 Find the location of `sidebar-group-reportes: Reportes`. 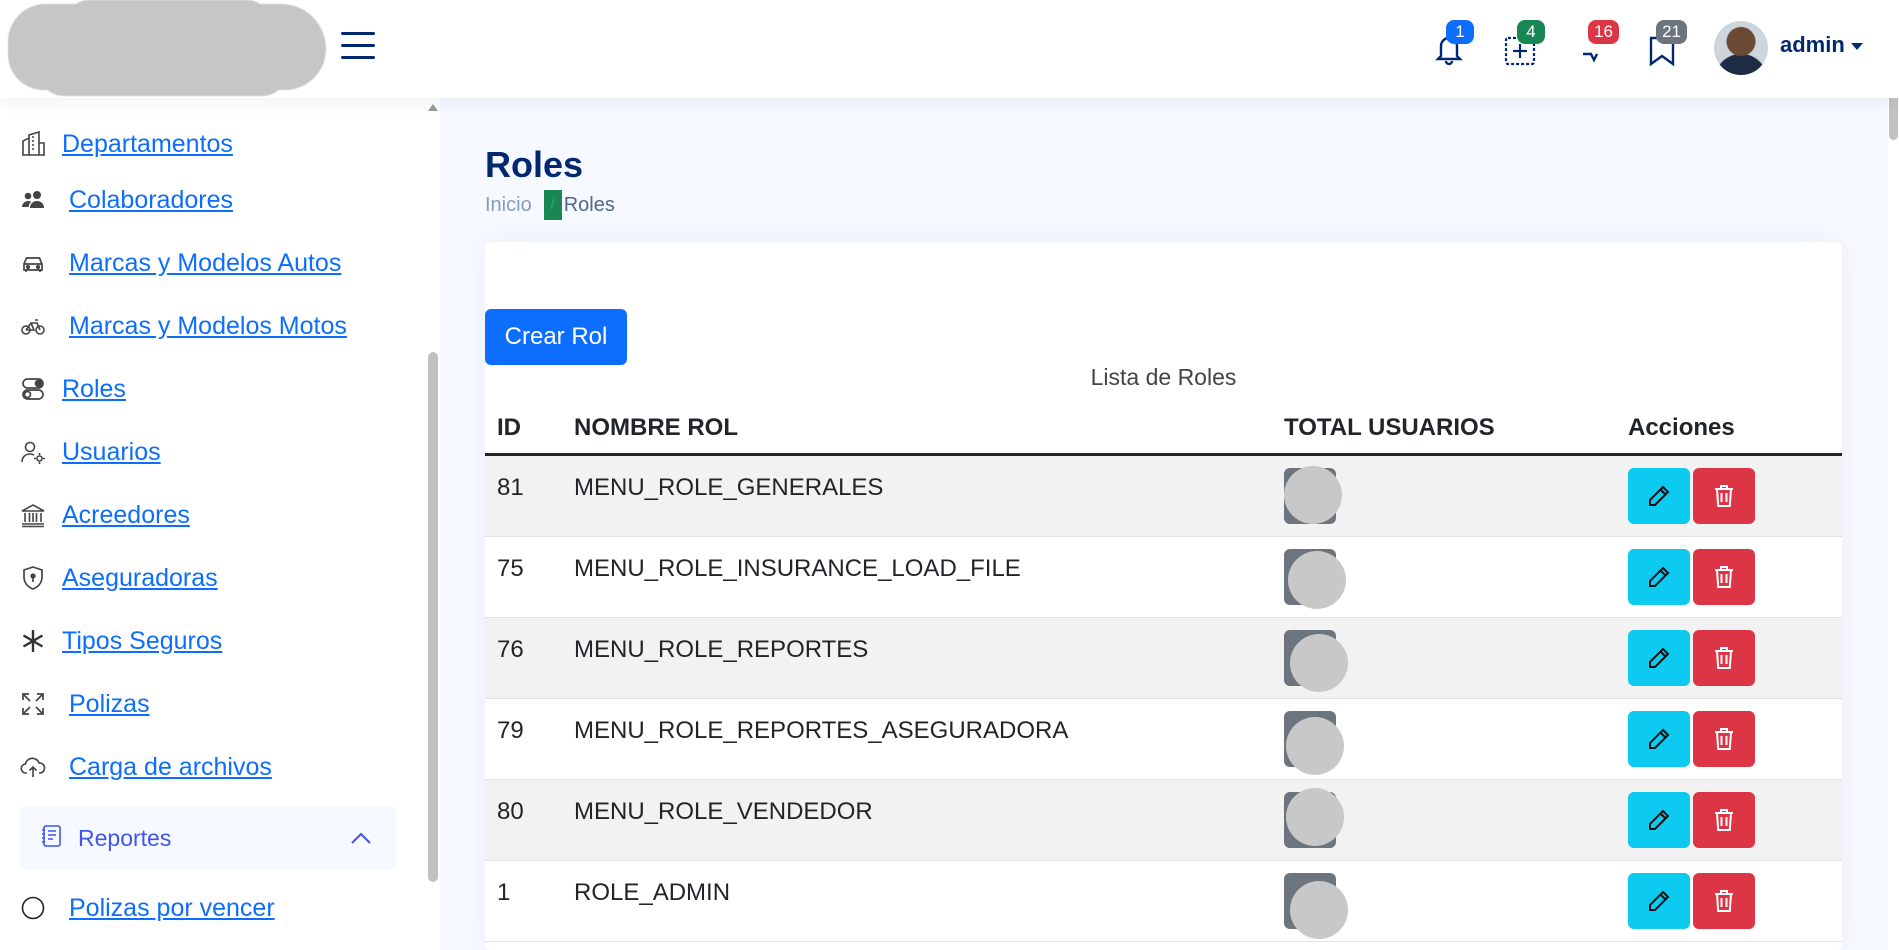

sidebar-group-reportes: Reportes is located at coordinates (208, 838).